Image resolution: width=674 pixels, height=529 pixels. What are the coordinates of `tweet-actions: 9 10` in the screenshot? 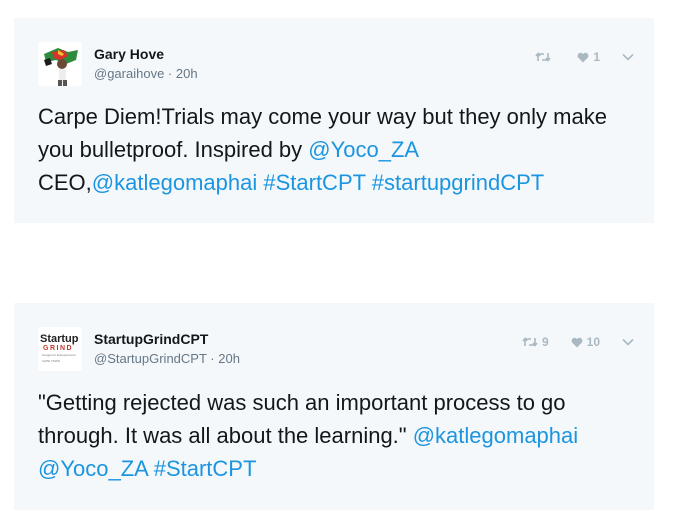 It's located at (578, 342).